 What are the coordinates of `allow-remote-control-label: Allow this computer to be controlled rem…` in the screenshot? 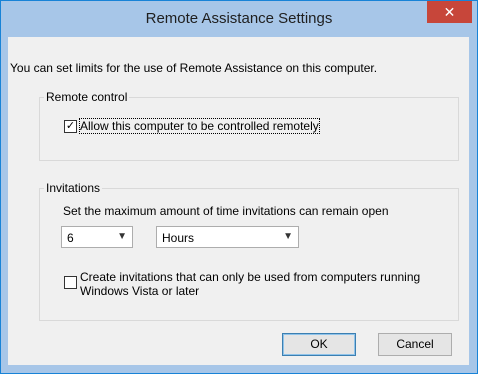 It's located at (199, 126).